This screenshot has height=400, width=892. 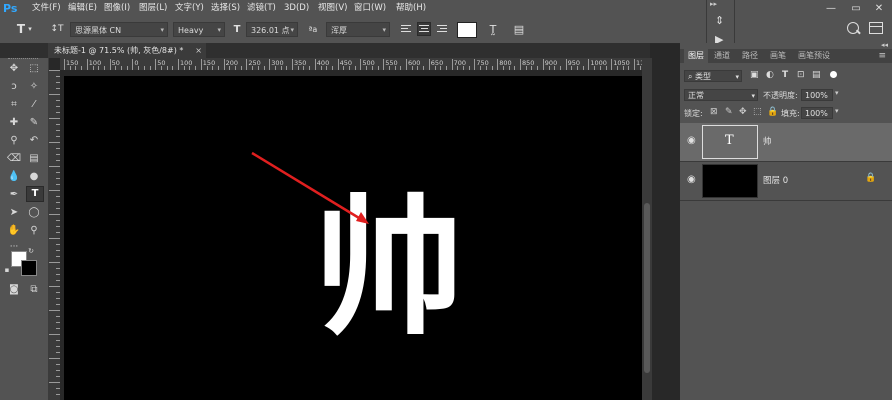 What do you see at coordinates (831, 8) in the screenshot?
I see `minimize-button: —` at bounding box center [831, 8].